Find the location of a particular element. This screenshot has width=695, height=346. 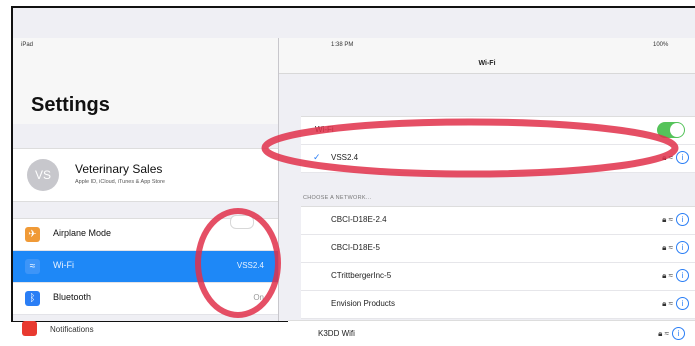

wifi-toggle-group: Wi-Fi ✓ VSS2.4 🔒︎ ≈ i is located at coordinates (498, 144).